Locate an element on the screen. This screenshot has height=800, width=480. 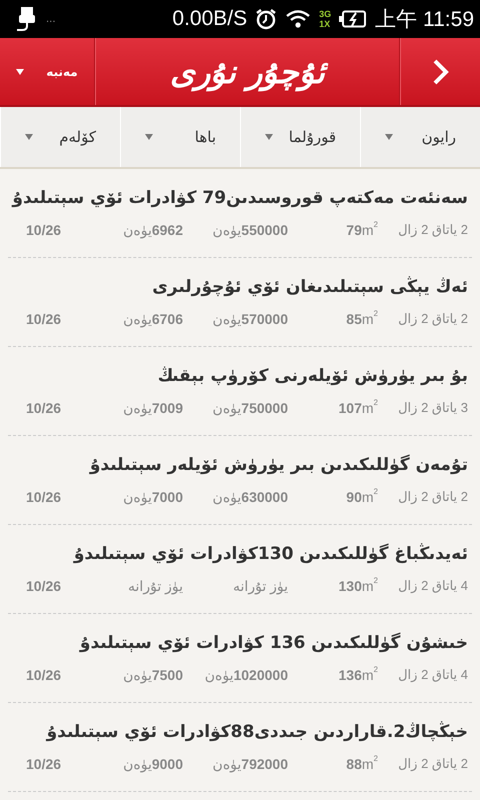
listing-title: تۇمەن گۈللىكىدىن بىر يۈرۈش ئۆيلەر سېتىلىدۇ is located at coordinates (278, 464).